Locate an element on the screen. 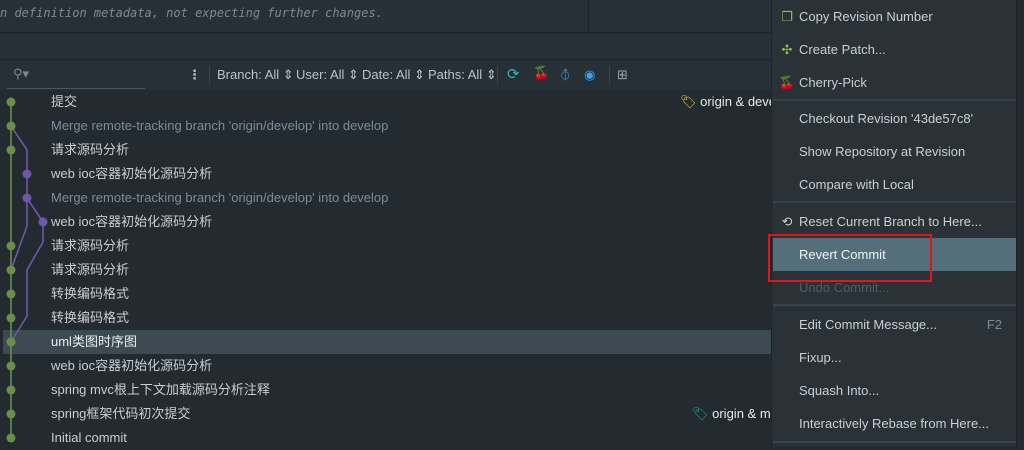 The image size is (1024, 450). branch-filter: Branch: All ⇕ is located at coordinates (255, 75).